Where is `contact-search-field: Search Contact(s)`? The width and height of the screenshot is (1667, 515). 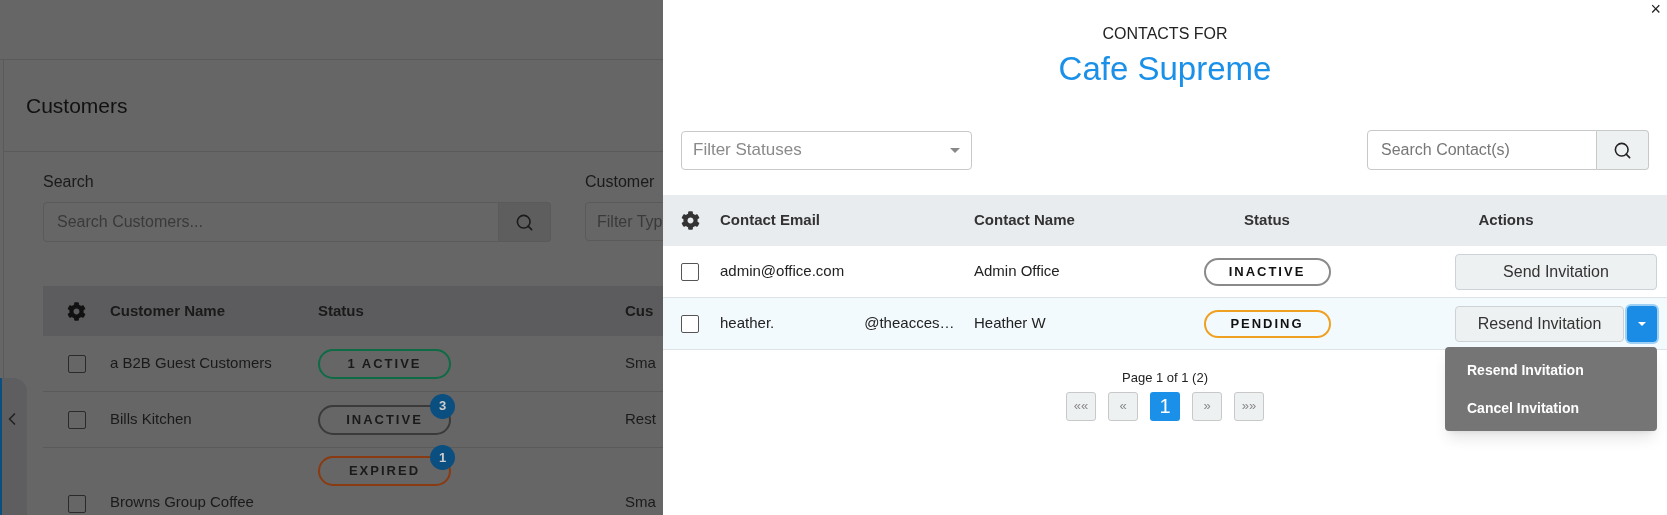 contact-search-field: Search Contact(s) is located at coordinates (1482, 150).